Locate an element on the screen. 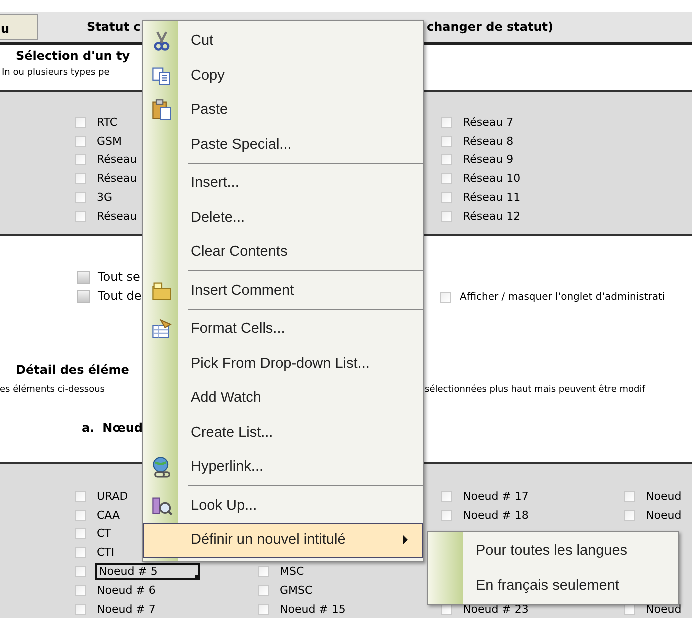  checkbox-label: Noeud # 23 is located at coordinates (496, 609).